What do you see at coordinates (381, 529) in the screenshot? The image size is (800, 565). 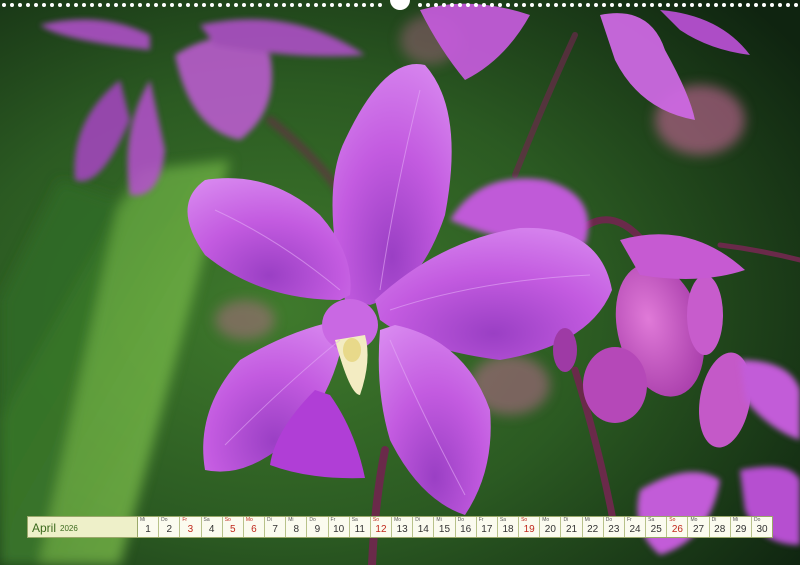 I see `day-number: 12` at bounding box center [381, 529].